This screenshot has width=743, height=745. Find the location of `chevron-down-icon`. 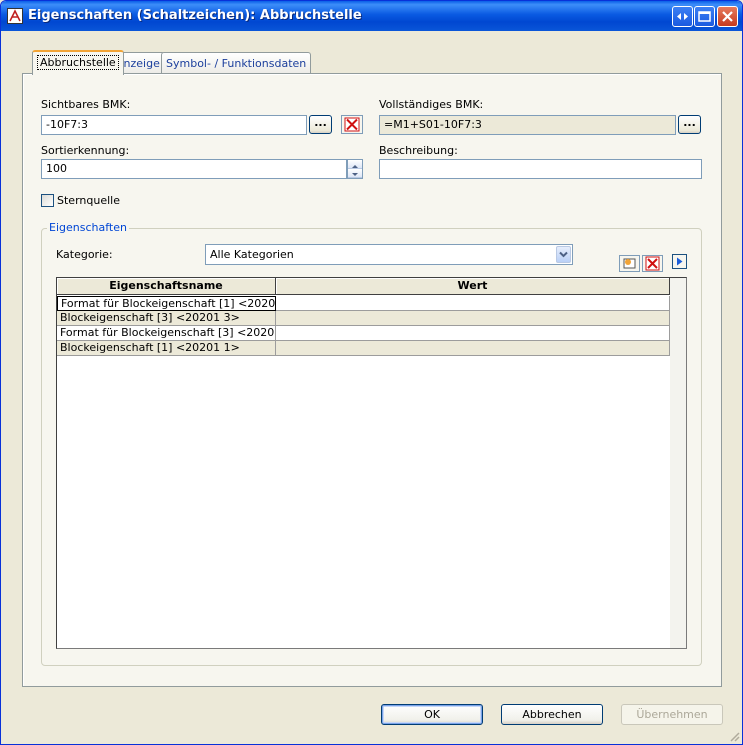

chevron-down-icon is located at coordinates (563, 254).